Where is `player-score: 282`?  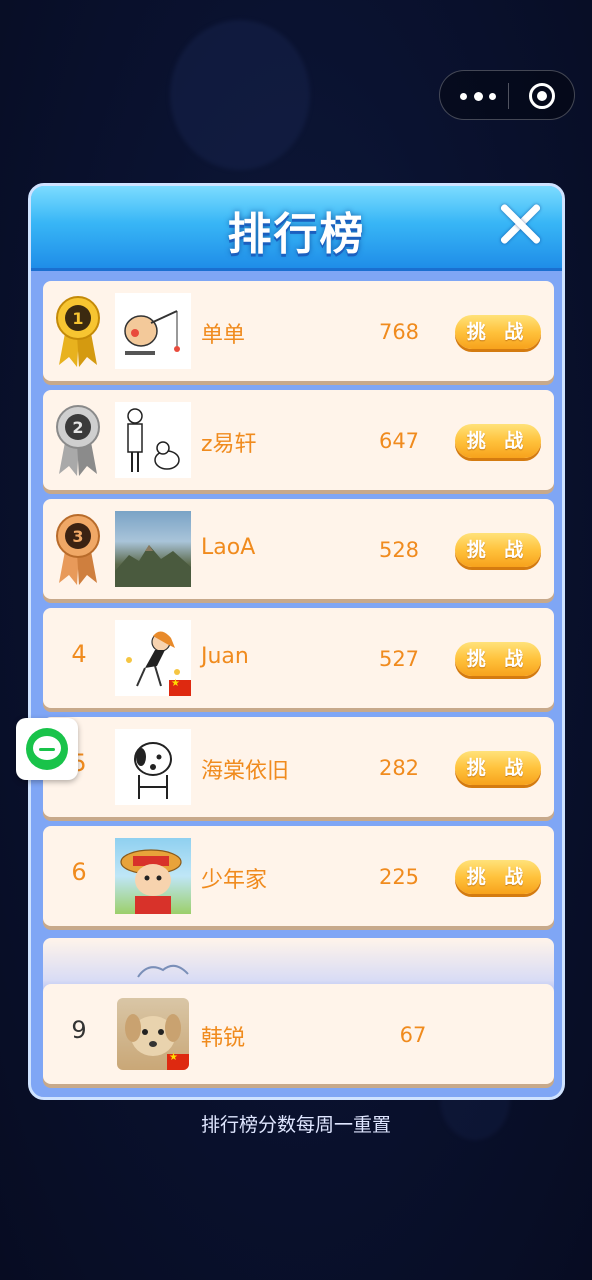
player-score: 282 is located at coordinates (399, 768).